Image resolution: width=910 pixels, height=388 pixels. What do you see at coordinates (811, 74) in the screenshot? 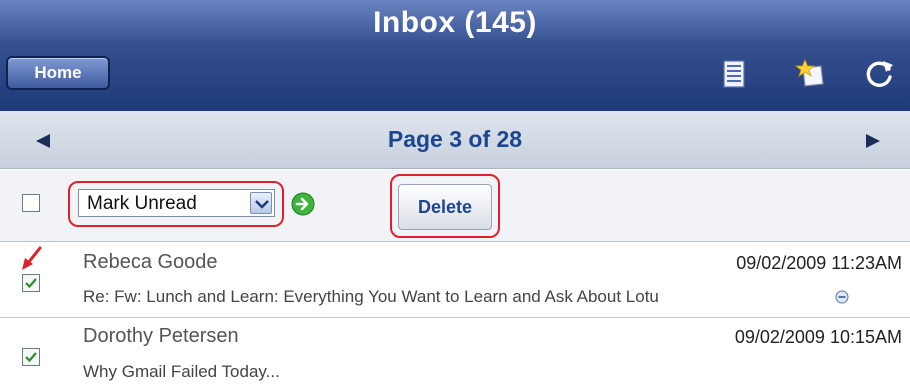
I see `new-message-icon` at bounding box center [811, 74].